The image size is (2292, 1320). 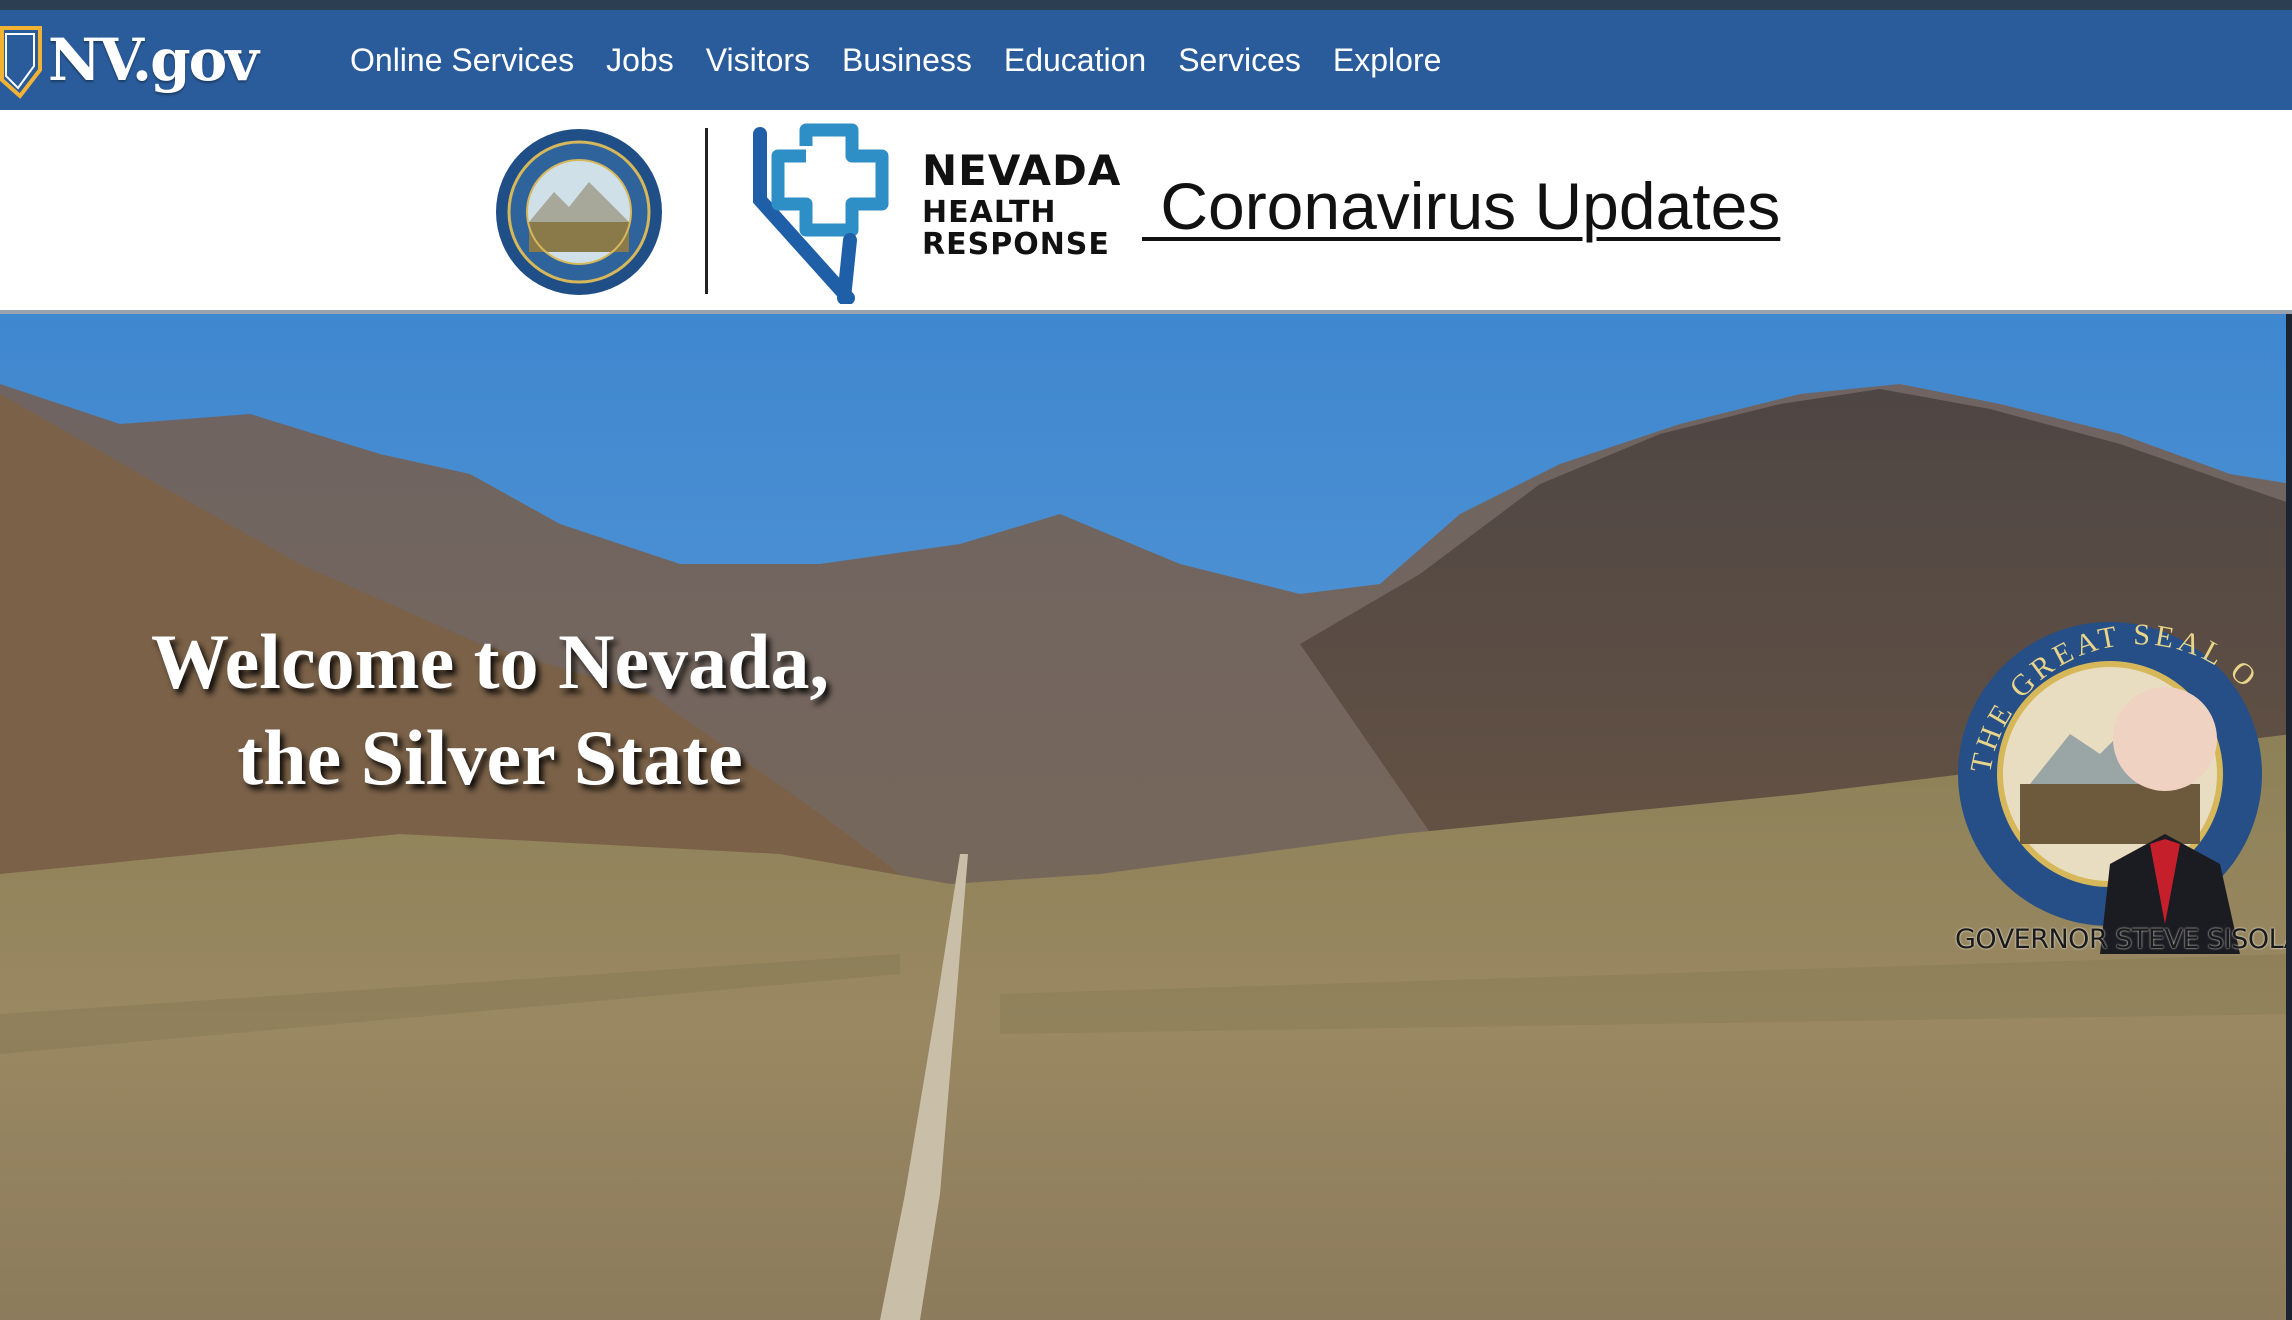 I want to click on hero-headline: Welcome to Nevada, the Silver State, so click(x=490, y=710).